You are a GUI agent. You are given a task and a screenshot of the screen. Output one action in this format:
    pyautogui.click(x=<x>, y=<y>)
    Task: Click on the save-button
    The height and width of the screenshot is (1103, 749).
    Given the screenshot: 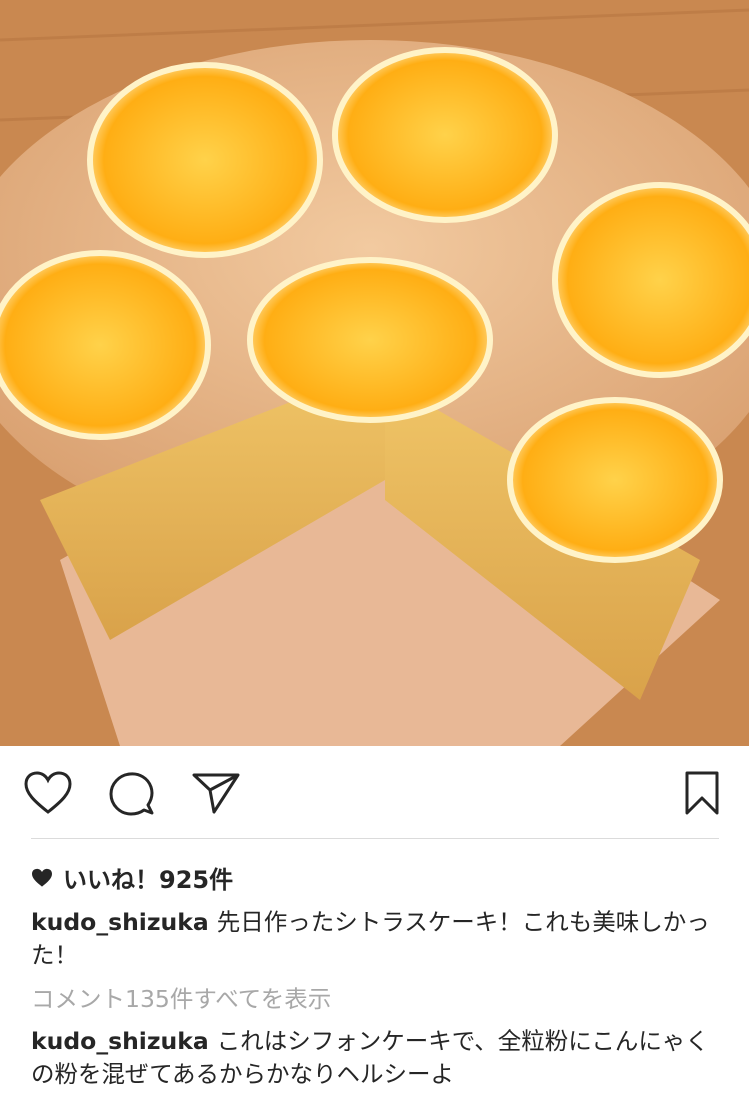 What is the action you would take?
    pyautogui.click(x=702, y=793)
    